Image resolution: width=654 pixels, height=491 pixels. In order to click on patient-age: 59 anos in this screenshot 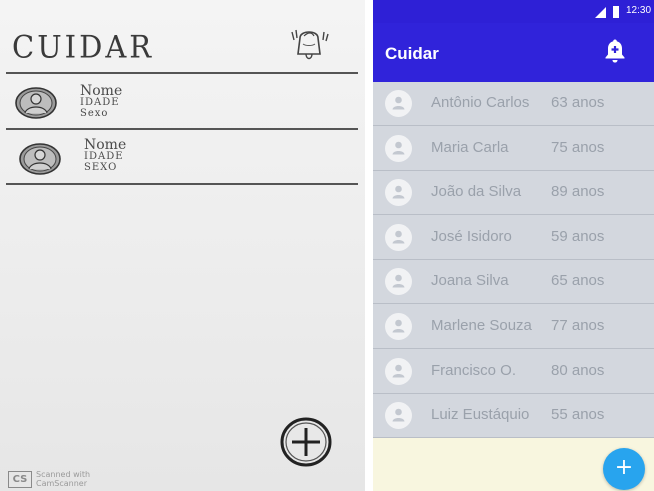, I will do `click(578, 236)`.